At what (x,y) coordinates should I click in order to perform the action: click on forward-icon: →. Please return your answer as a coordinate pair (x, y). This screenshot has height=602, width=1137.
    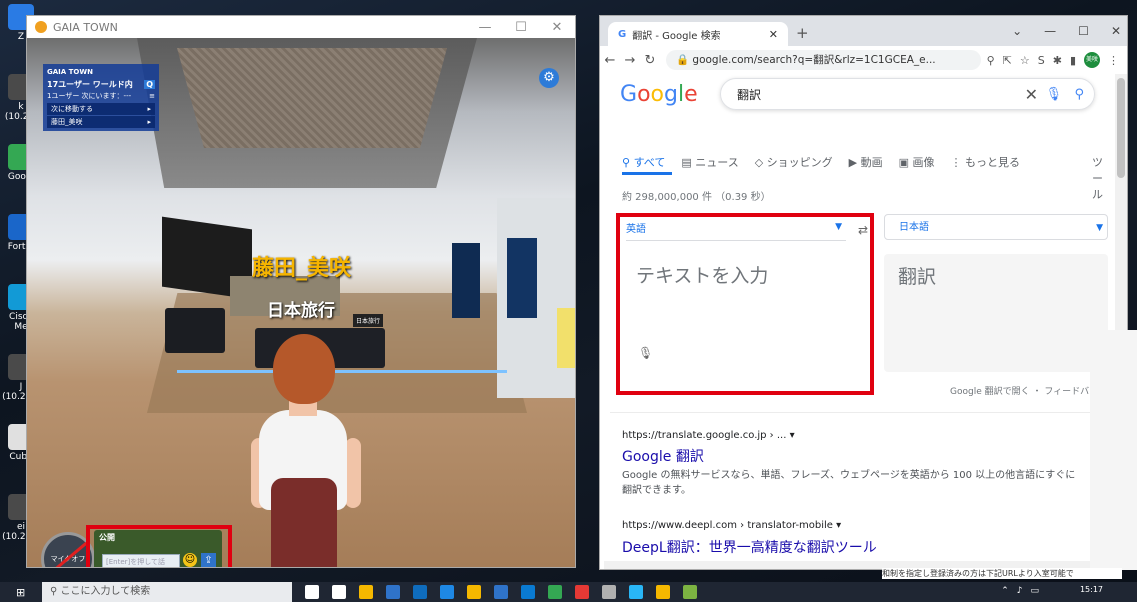
    Looking at the image, I should click on (630, 60).